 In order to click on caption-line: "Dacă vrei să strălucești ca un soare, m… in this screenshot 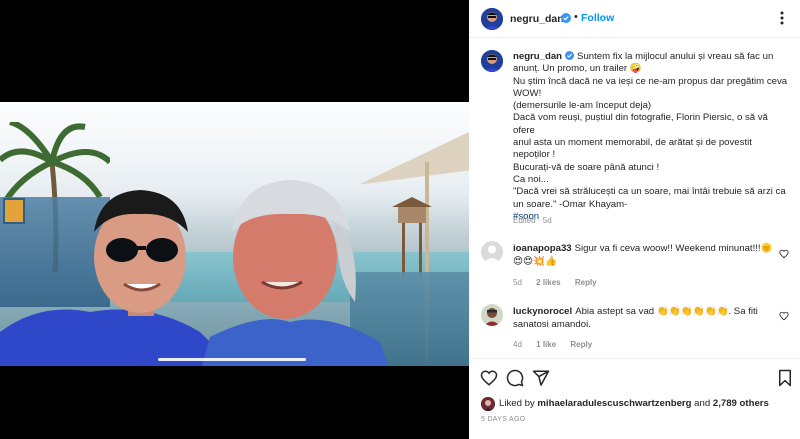, I will do `click(649, 192)`.